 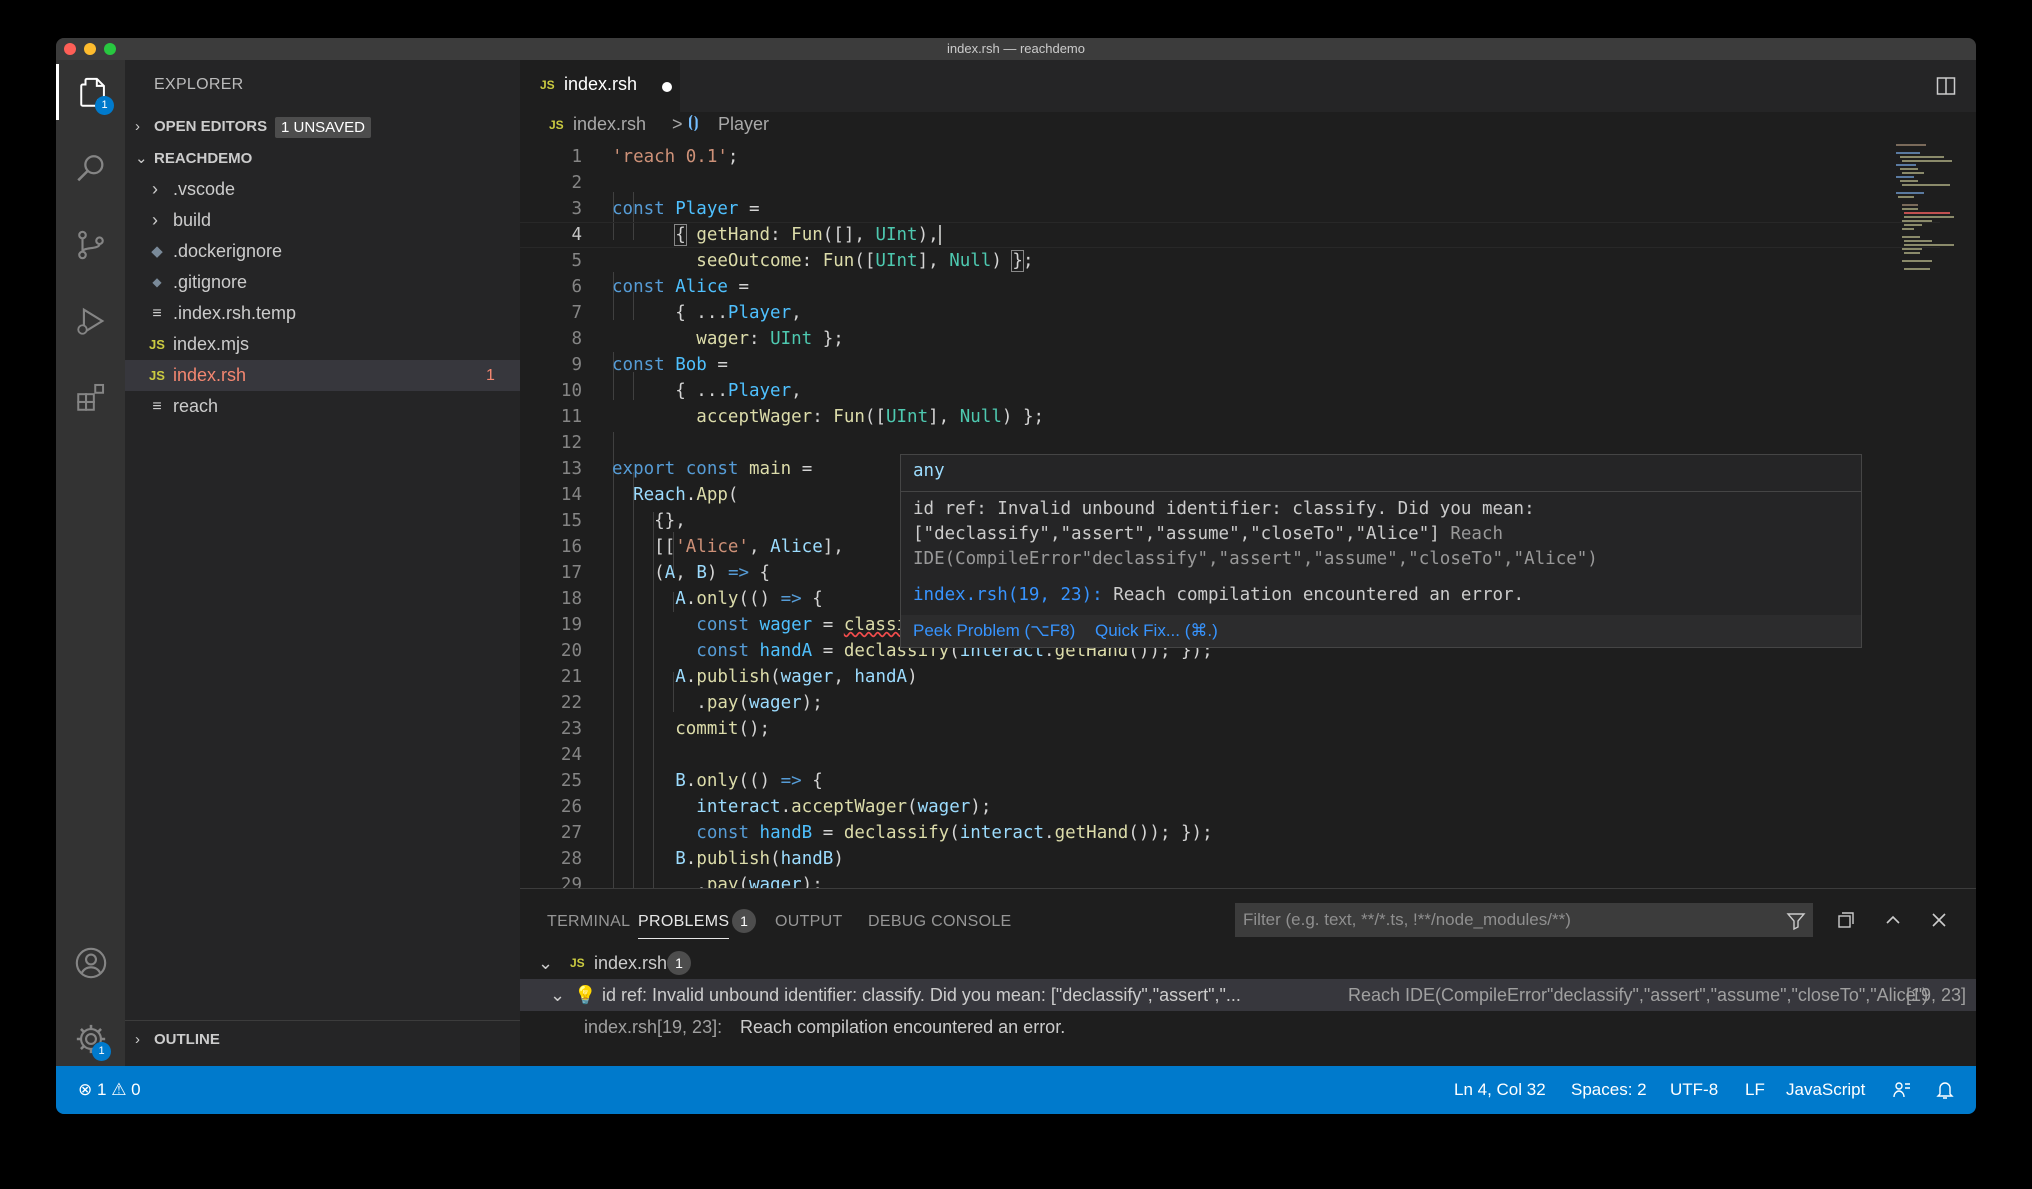 I want to click on tab-debug-console: DEBUG CONSOLE, so click(x=940, y=922).